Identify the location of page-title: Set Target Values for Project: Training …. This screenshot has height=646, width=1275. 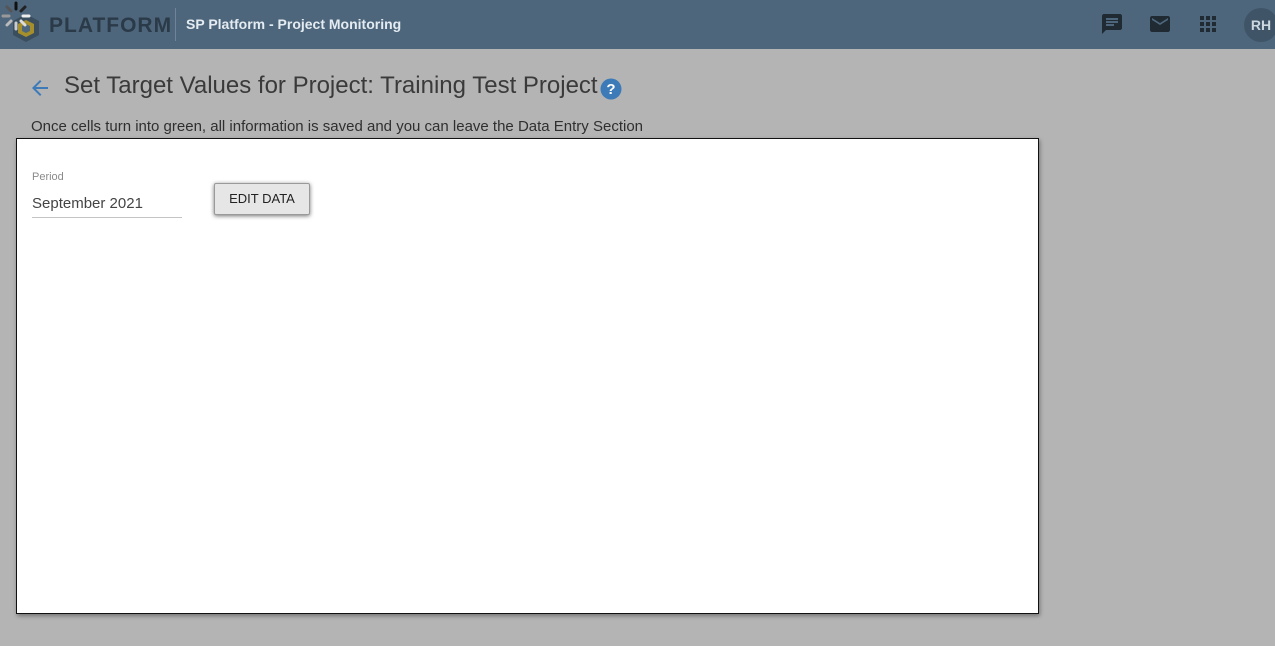
(331, 85).